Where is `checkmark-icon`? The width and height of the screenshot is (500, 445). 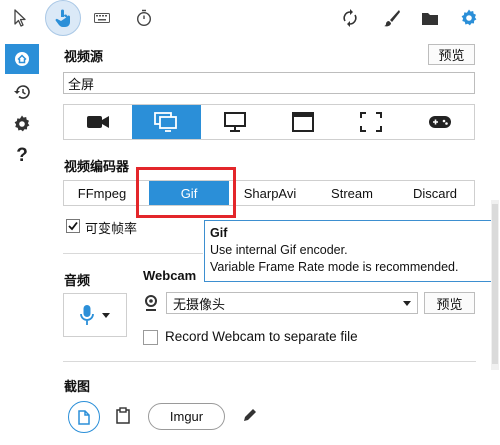
checkmark-icon is located at coordinates (73, 226).